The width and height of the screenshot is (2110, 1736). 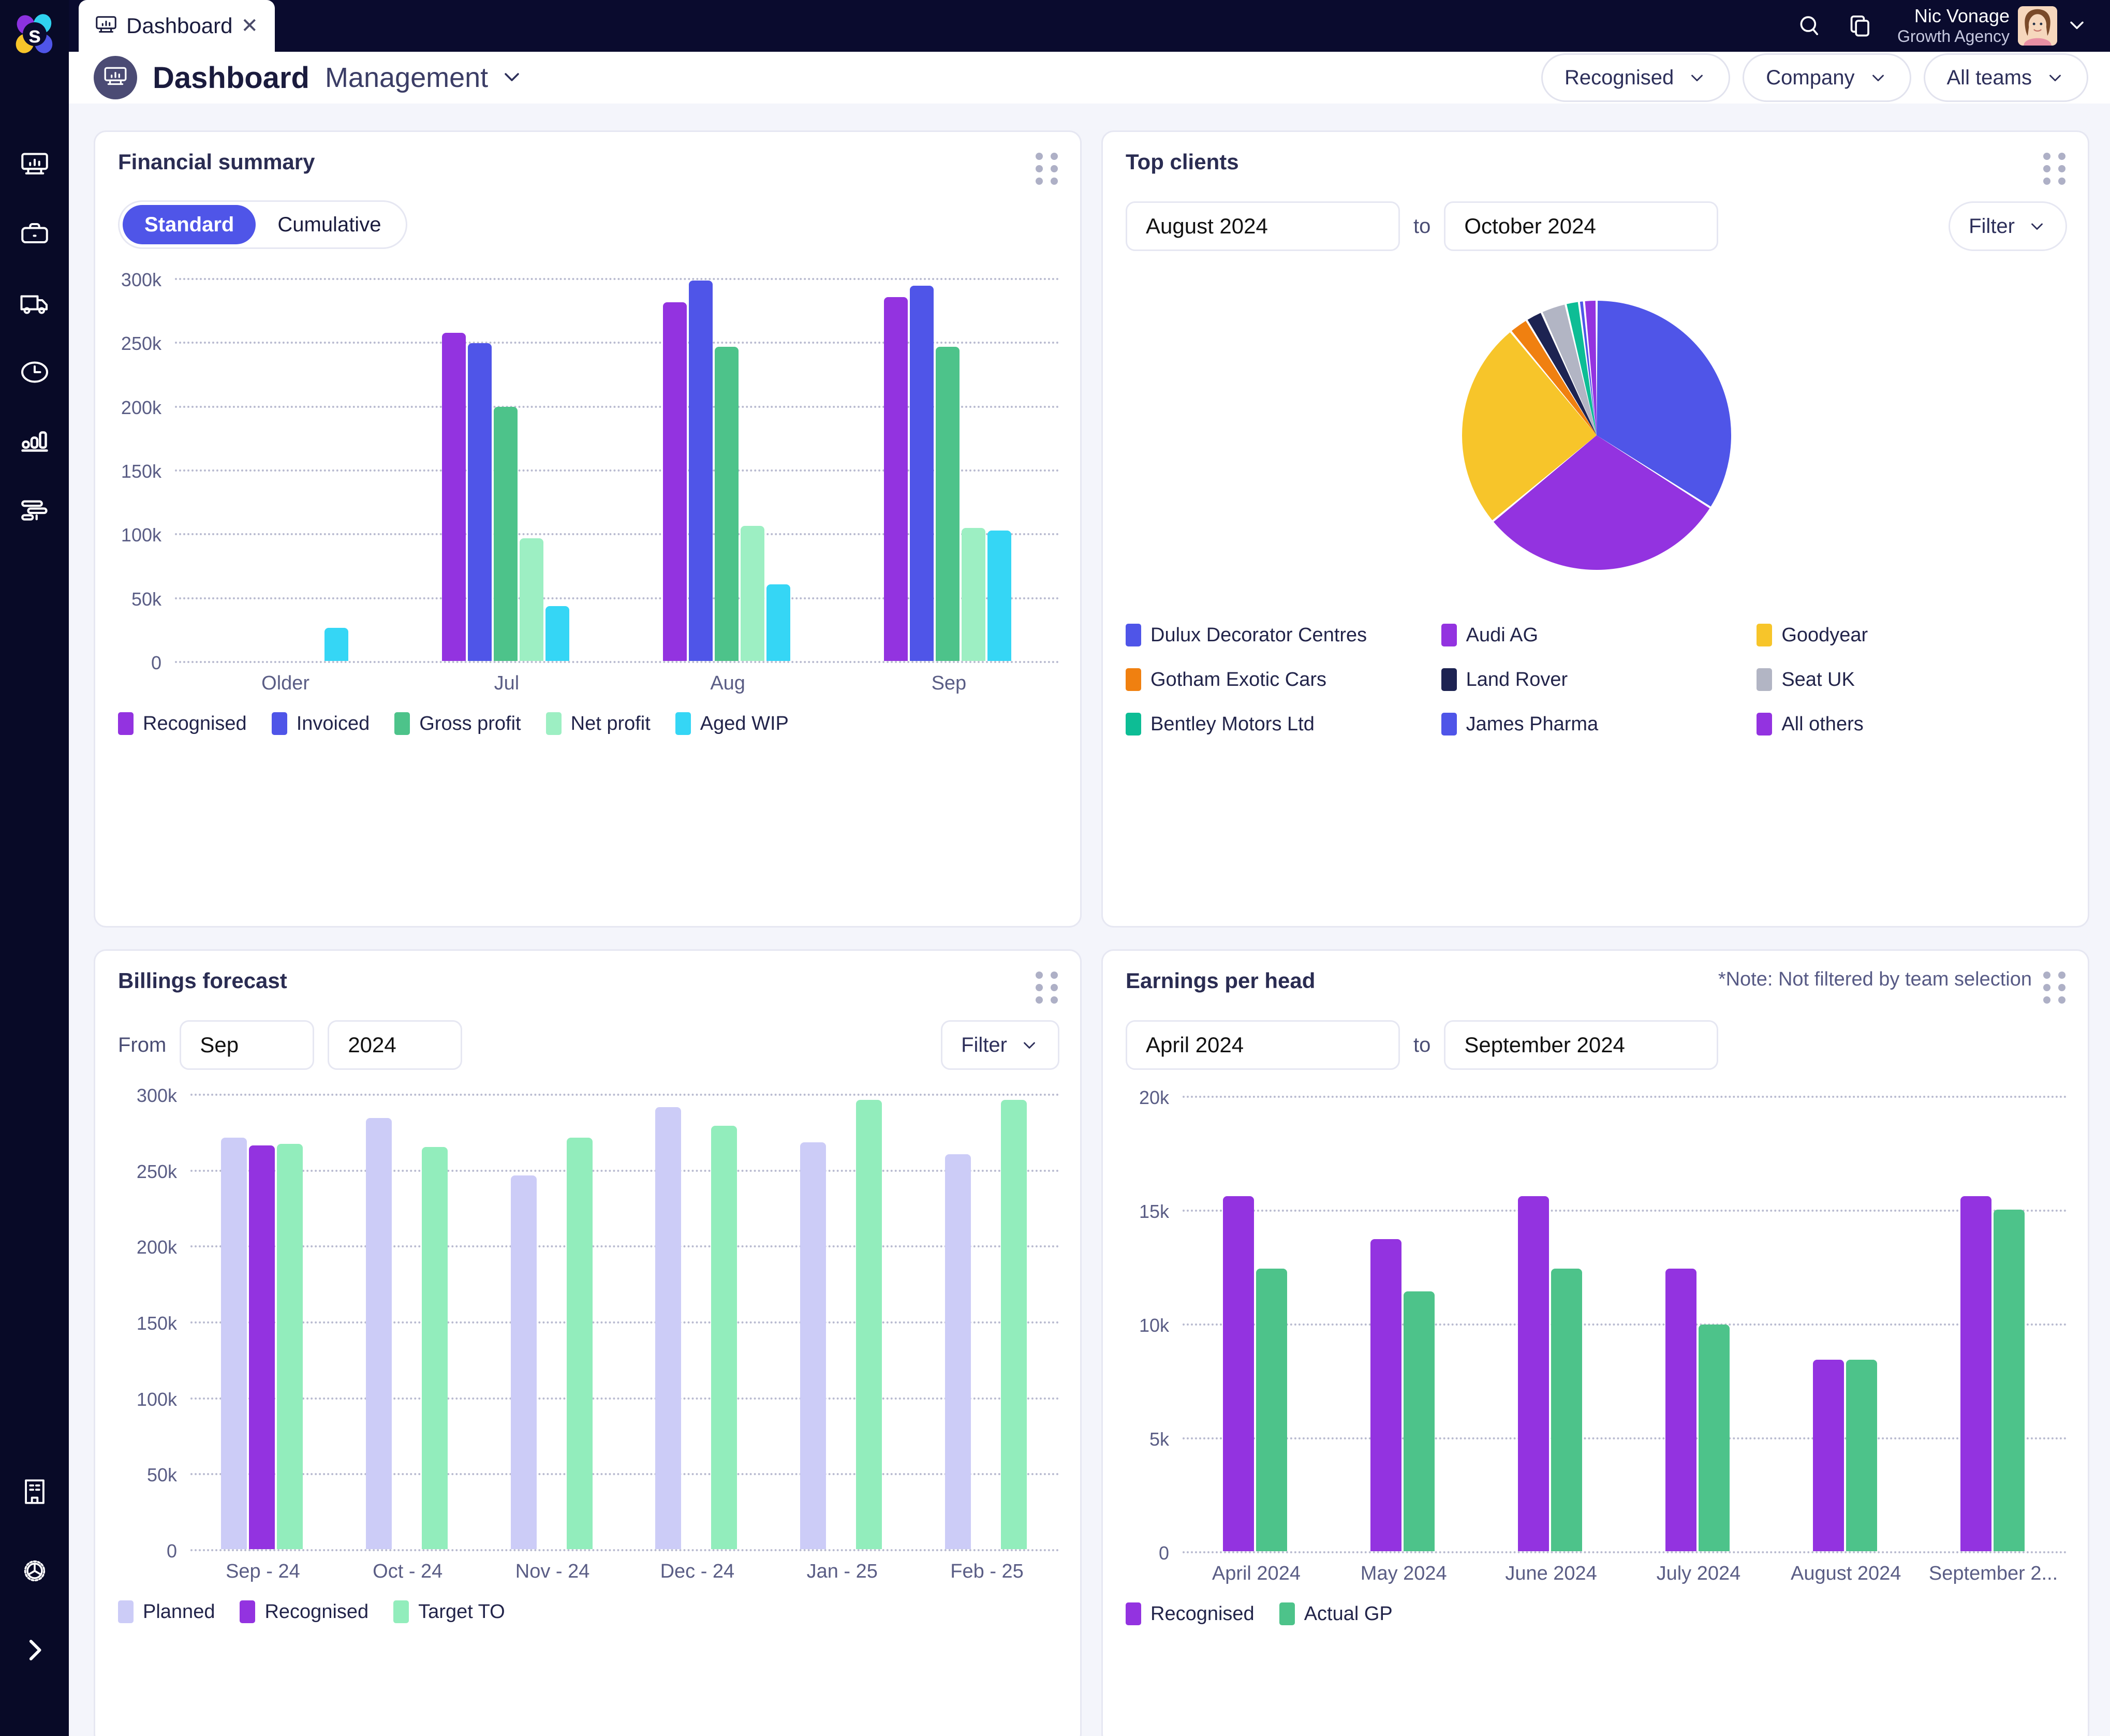 What do you see at coordinates (449, 1611) in the screenshot?
I see `legend-item: Target TO` at bounding box center [449, 1611].